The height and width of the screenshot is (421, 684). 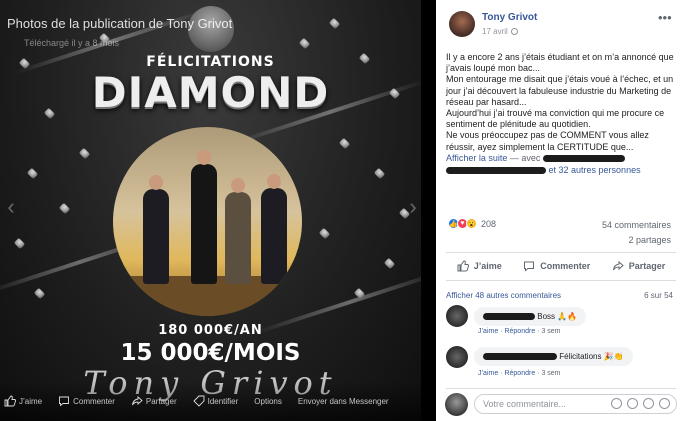 What do you see at coordinates (649, 240) in the screenshot?
I see `shares-count-link: 2 partages` at bounding box center [649, 240].